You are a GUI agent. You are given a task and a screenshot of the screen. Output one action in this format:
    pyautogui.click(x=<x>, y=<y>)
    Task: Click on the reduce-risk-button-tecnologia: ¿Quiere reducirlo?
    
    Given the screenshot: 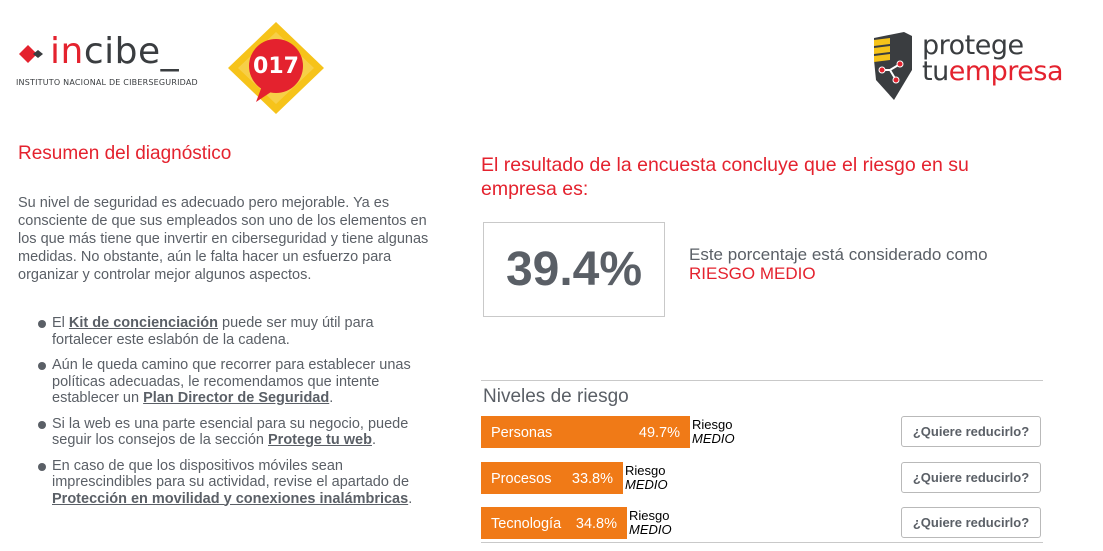 What is the action you would take?
    pyautogui.click(x=971, y=522)
    